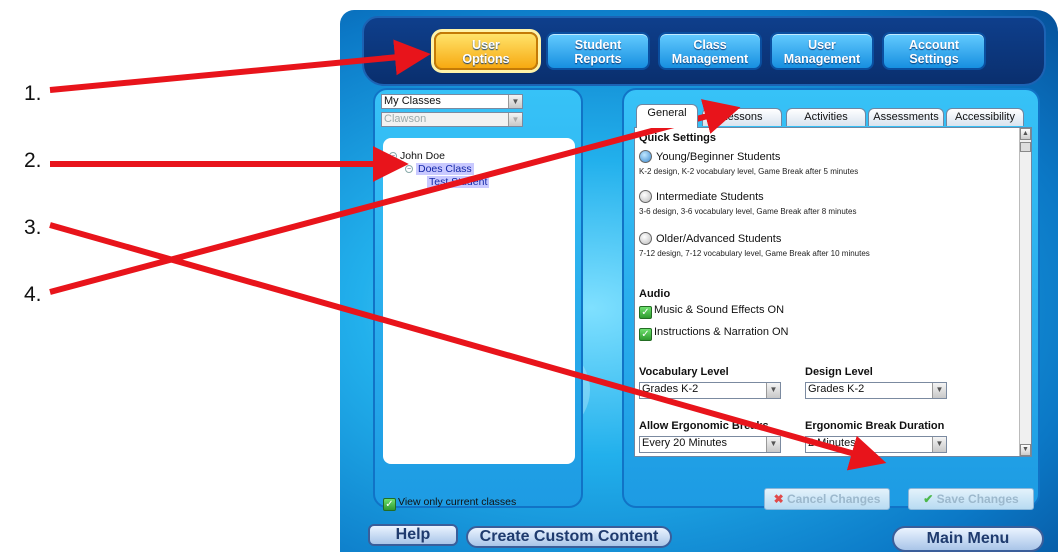 The width and height of the screenshot is (1063, 552). What do you see at coordinates (1025, 134) in the screenshot?
I see `scroll-up-icon: ▲` at bounding box center [1025, 134].